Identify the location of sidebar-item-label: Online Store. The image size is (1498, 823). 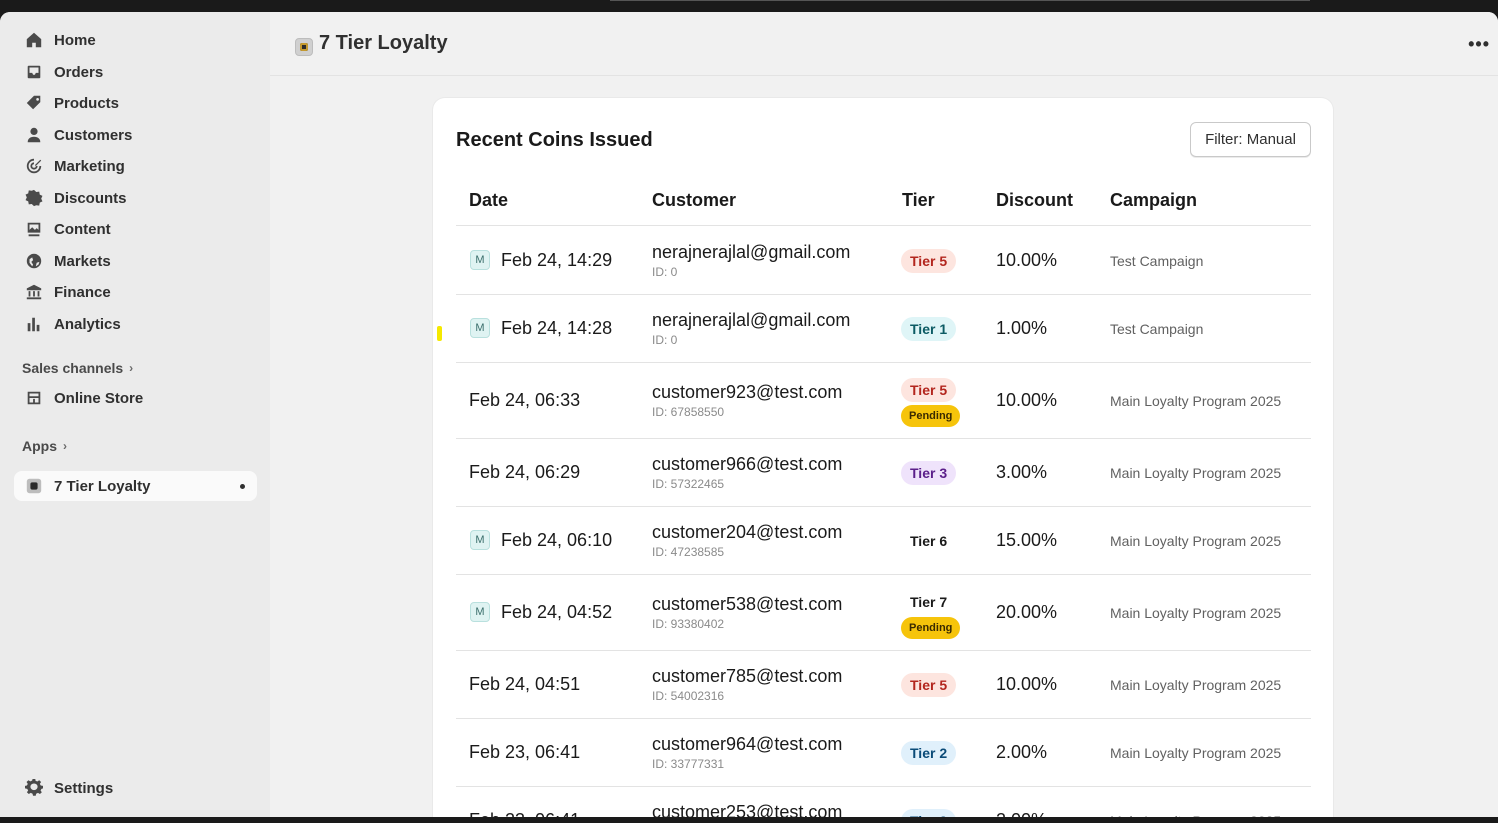
(99, 398).